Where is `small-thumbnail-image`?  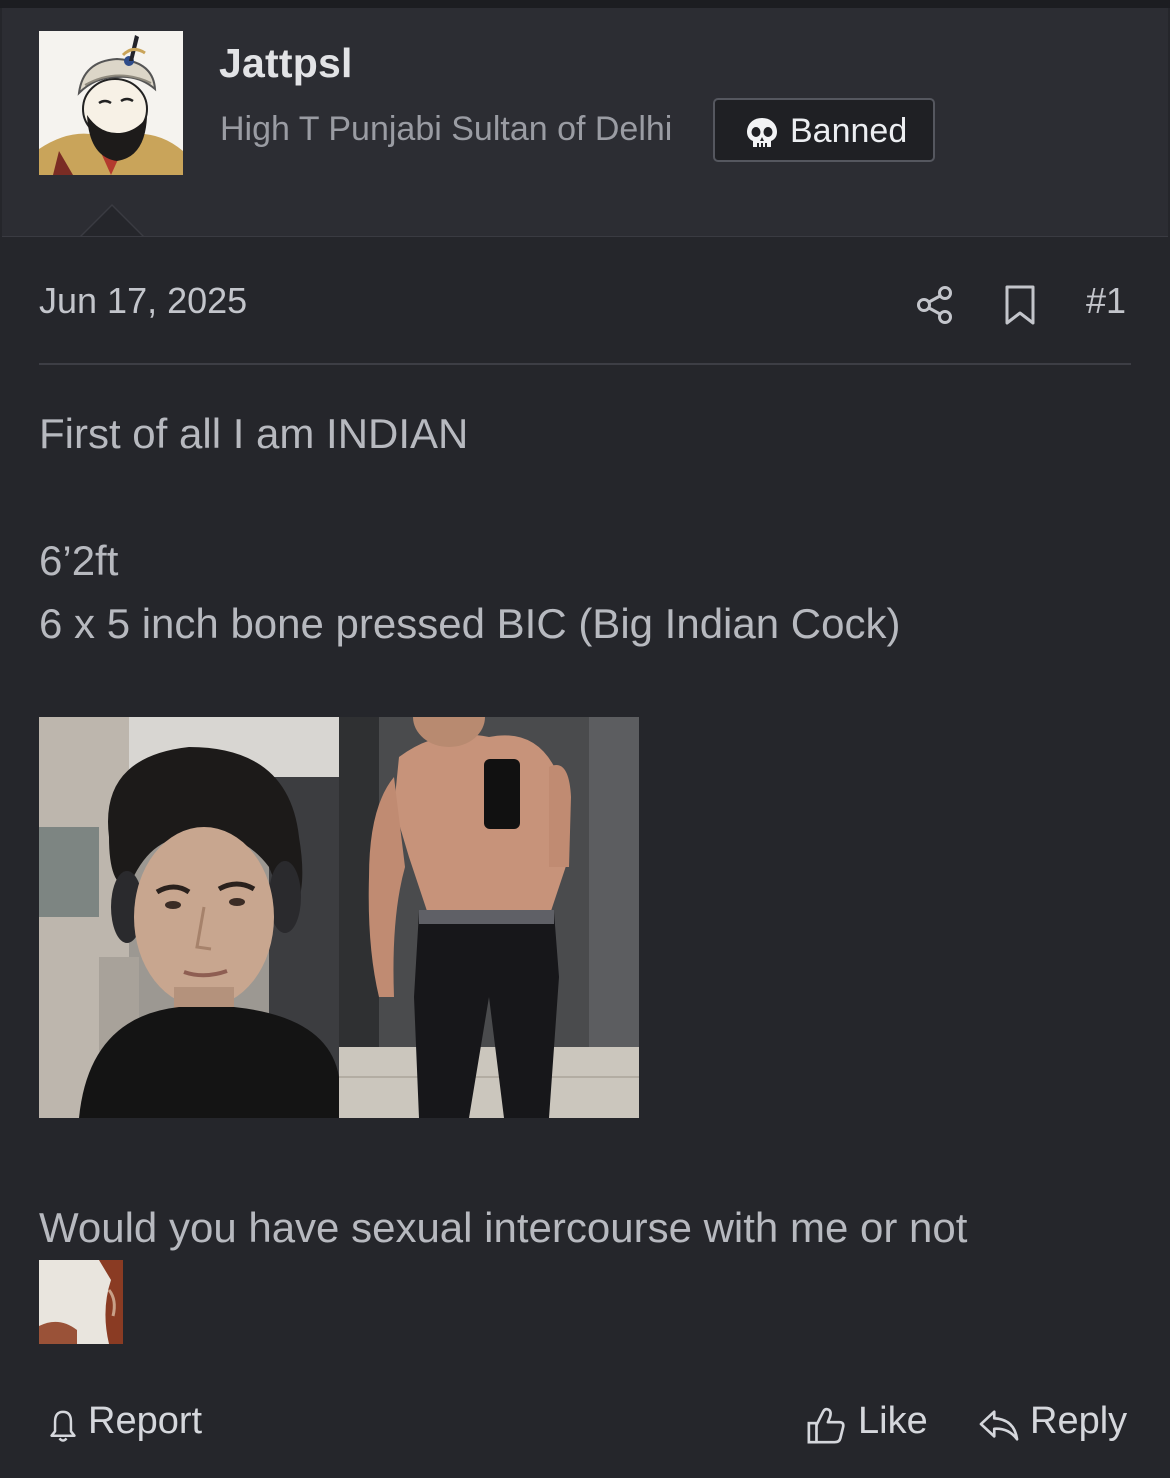
small-thumbnail-image is located at coordinates (81, 1302).